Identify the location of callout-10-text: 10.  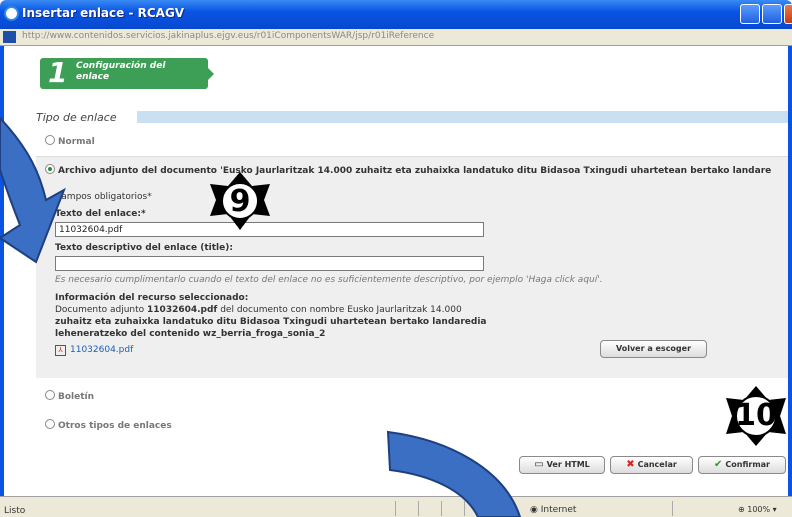
(756, 415).